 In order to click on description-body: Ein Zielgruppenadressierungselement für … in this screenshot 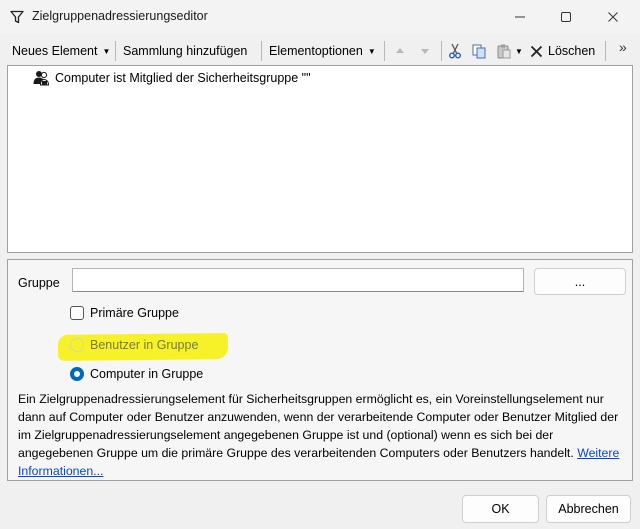, I will do `click(318, 426)`.